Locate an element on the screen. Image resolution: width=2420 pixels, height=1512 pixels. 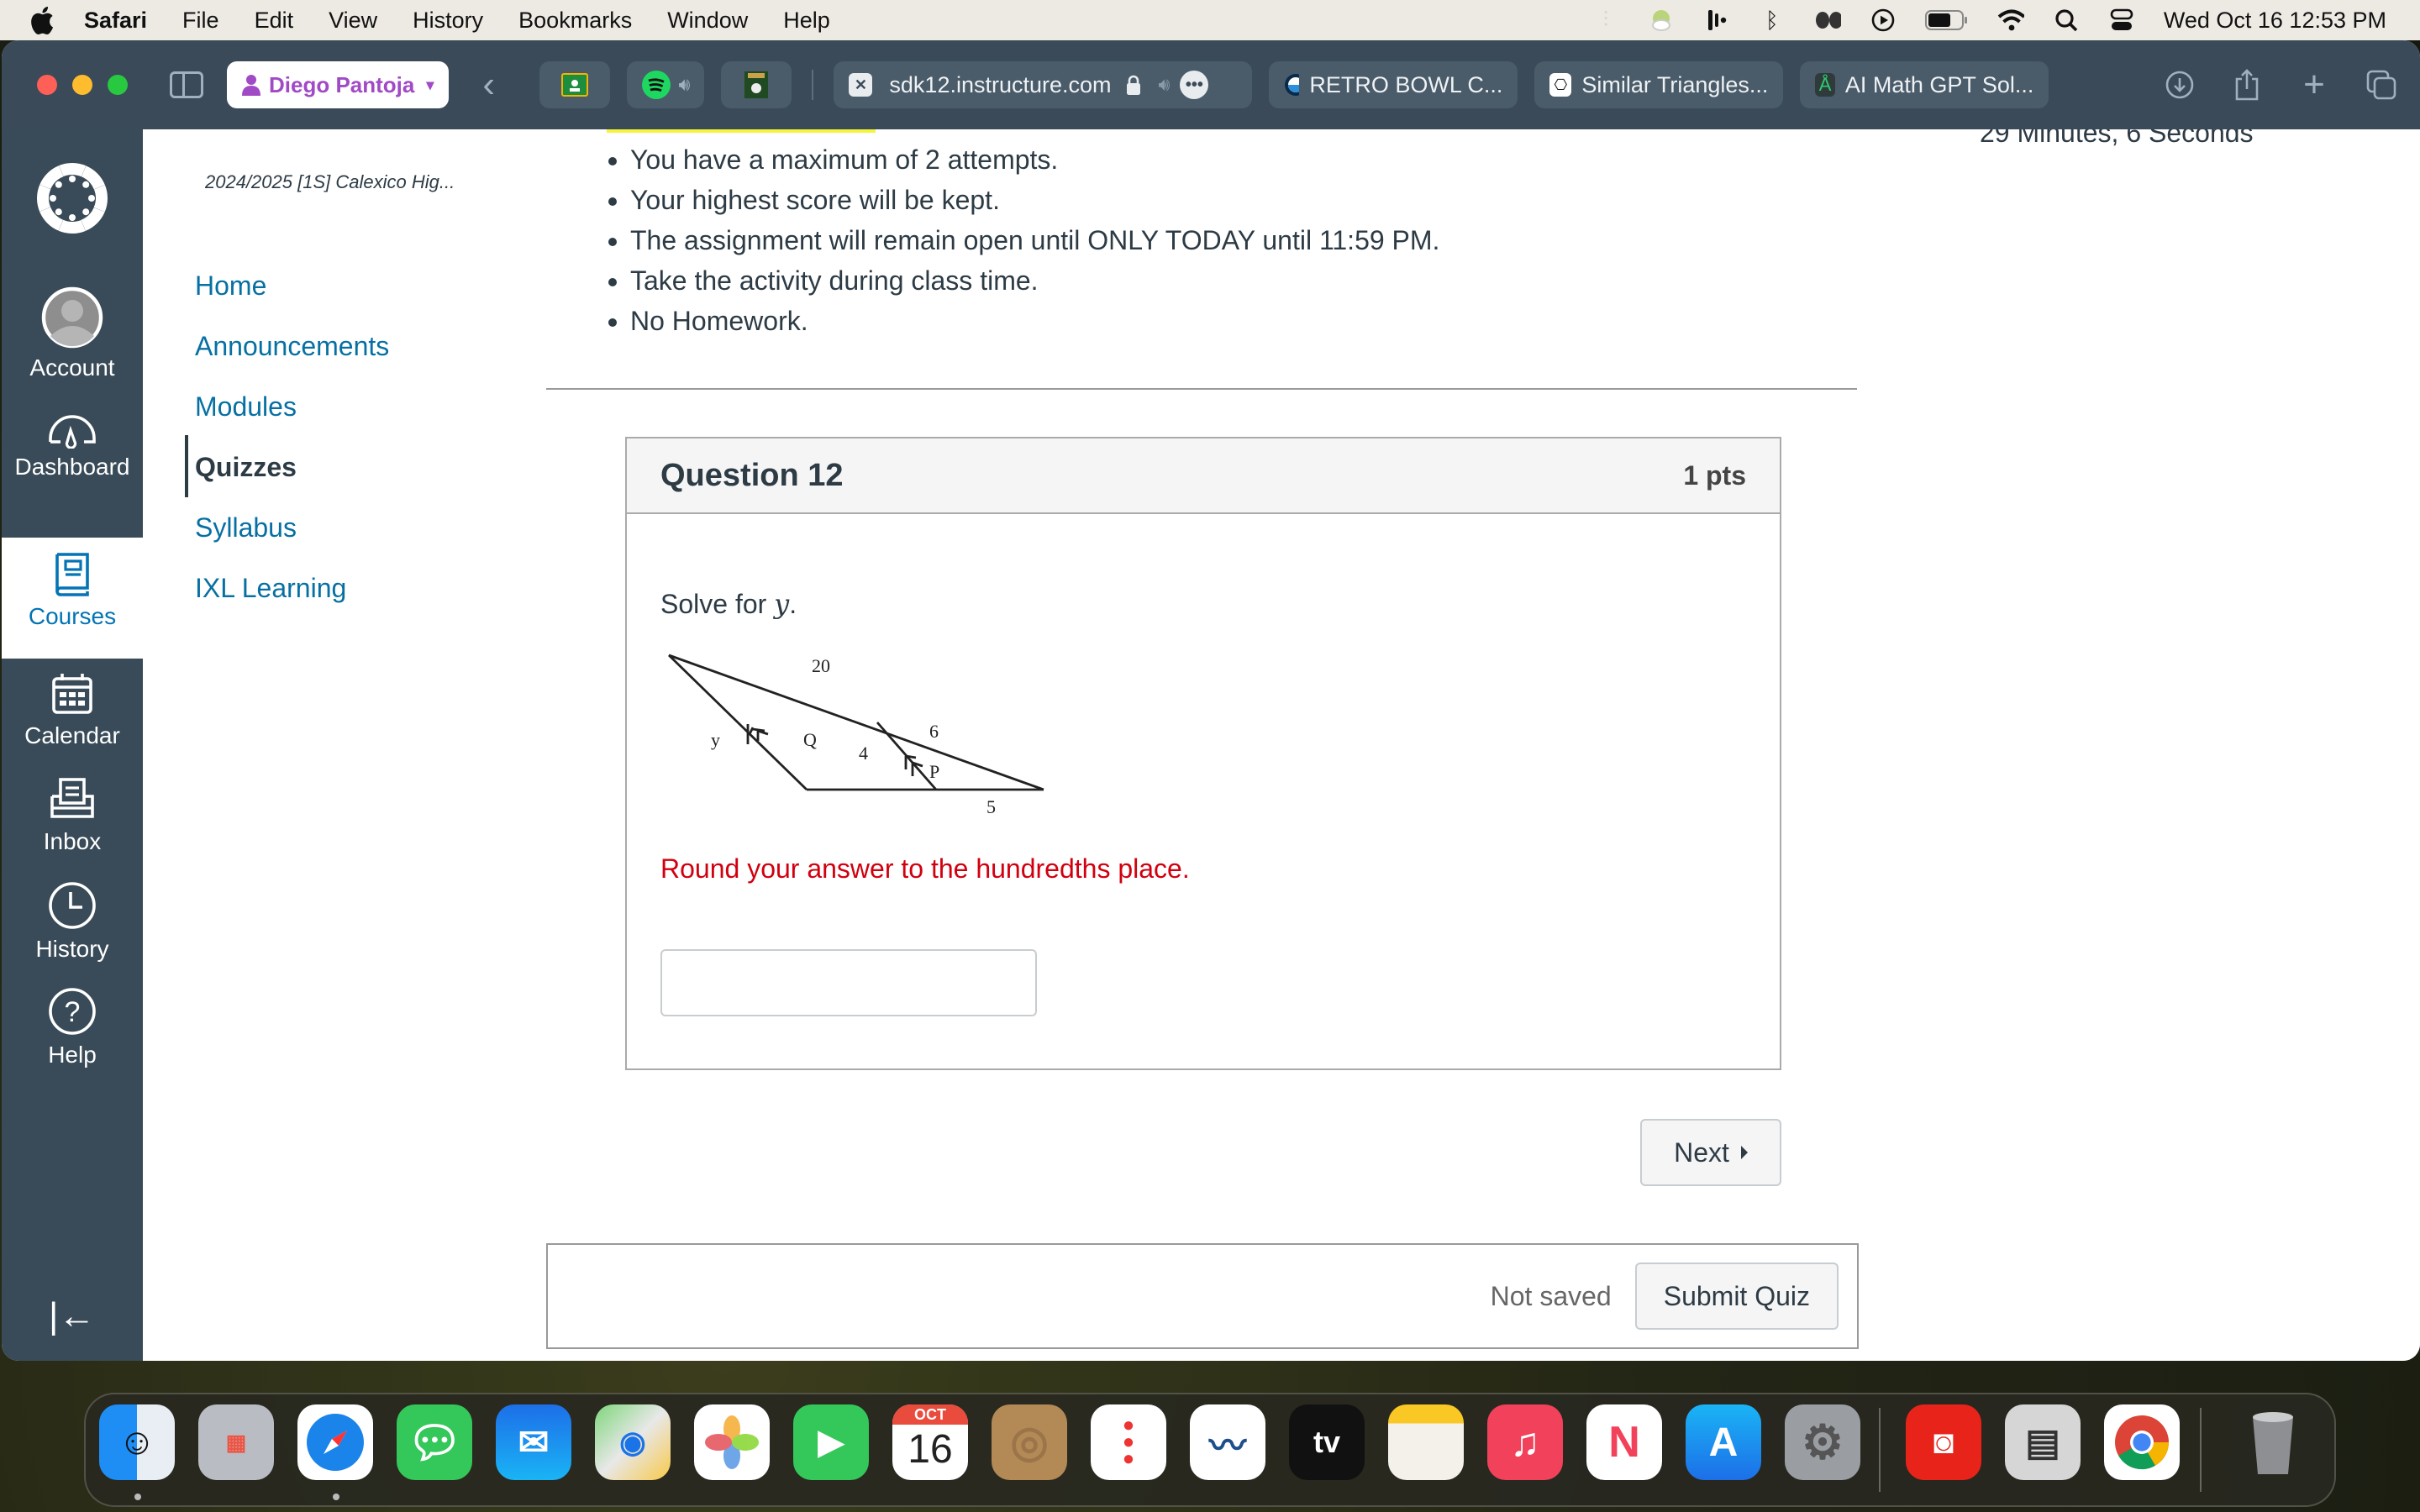
course-nav-syllabus: Syllabus is located at coordinates (246, 527).